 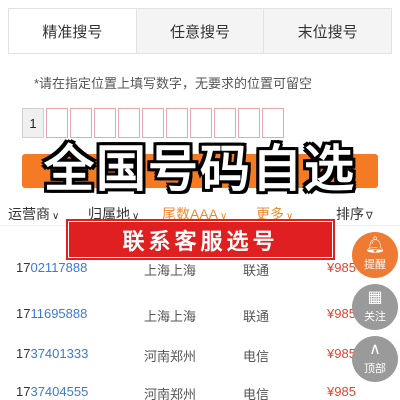 What do you see at coordinates (73, 31) in the screenshot?
I see `tab-exact-search: 精准搜号` at bounding box center [73, 31].